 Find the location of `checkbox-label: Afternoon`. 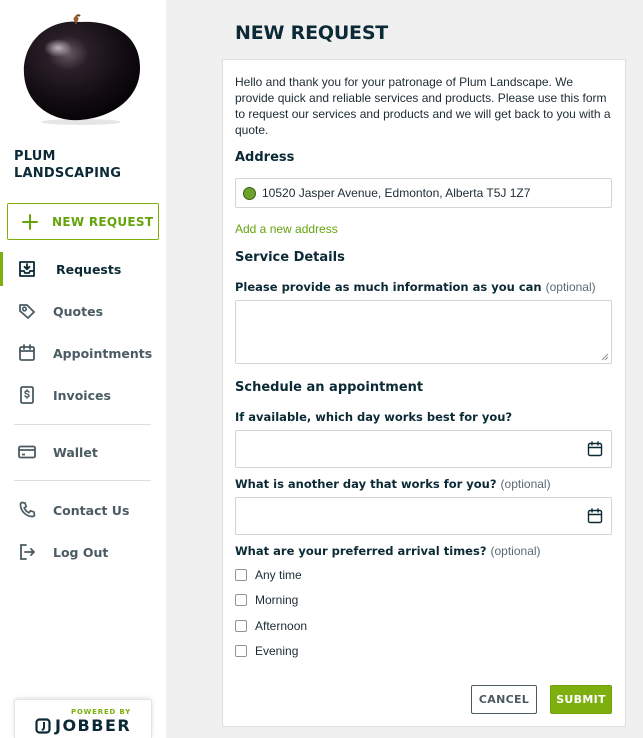

checkbox-label: Afternoon is located at coordinates (281, 626).